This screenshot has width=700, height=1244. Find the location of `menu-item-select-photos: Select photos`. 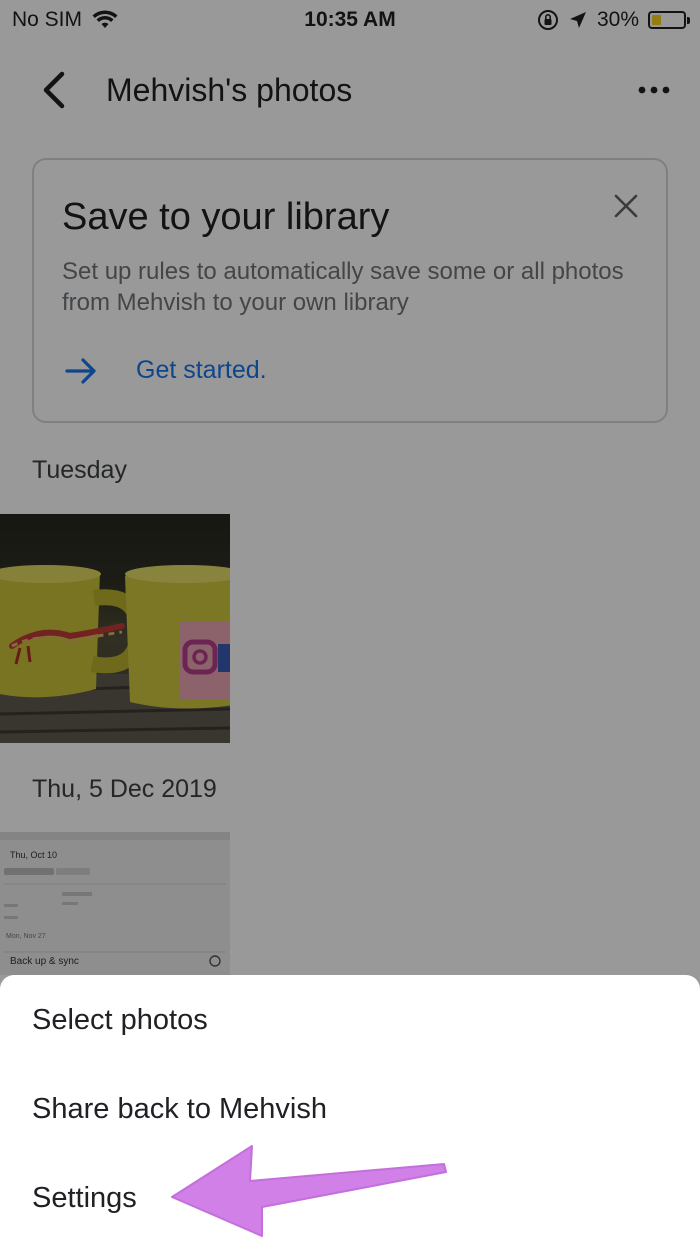

menu-item-select-photos: Select photos is located at coordinates (120, 1020).